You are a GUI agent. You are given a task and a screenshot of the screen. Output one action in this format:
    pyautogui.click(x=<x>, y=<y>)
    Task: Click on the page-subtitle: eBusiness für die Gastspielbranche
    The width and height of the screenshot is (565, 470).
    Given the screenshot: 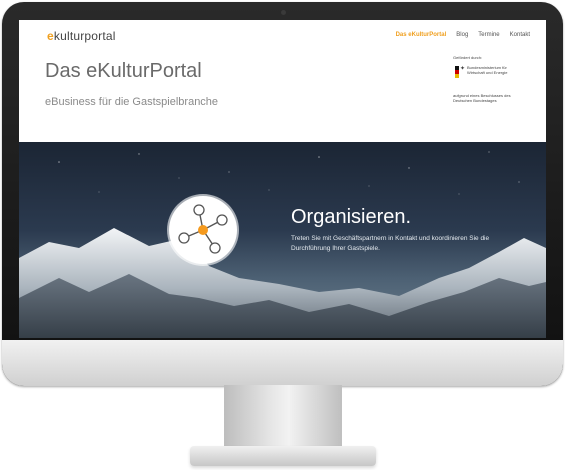 What is the action you would take?
    pyautogui.click(x=132, y=102)
    